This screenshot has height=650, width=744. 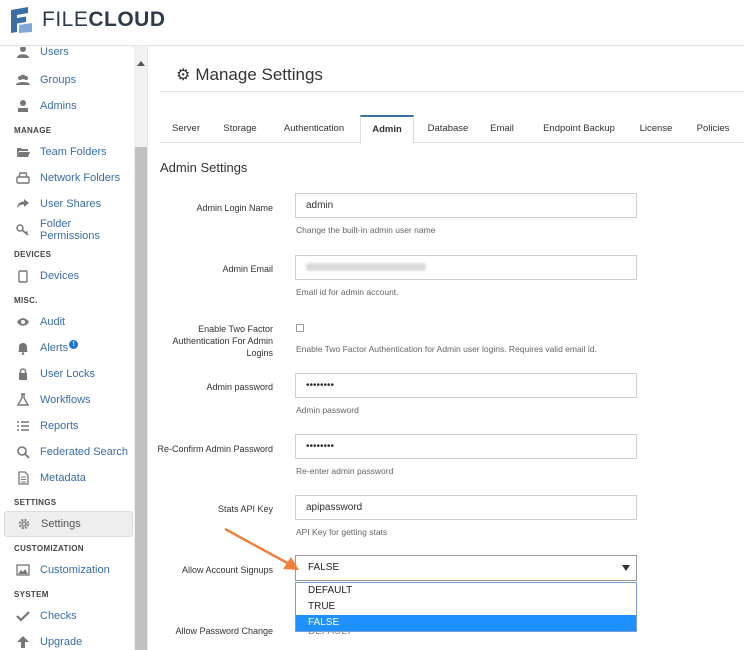 I want to click on sidebar-header-system: SYSTEM, so click(x=31, y=594).